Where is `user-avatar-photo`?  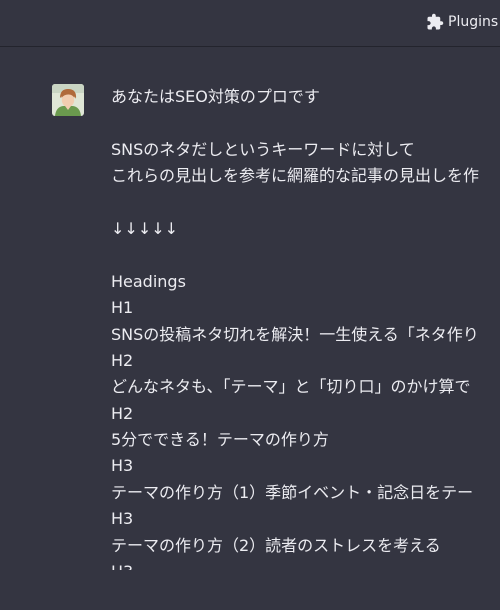
user-avatar-photo is located at coordinates (68, 100).